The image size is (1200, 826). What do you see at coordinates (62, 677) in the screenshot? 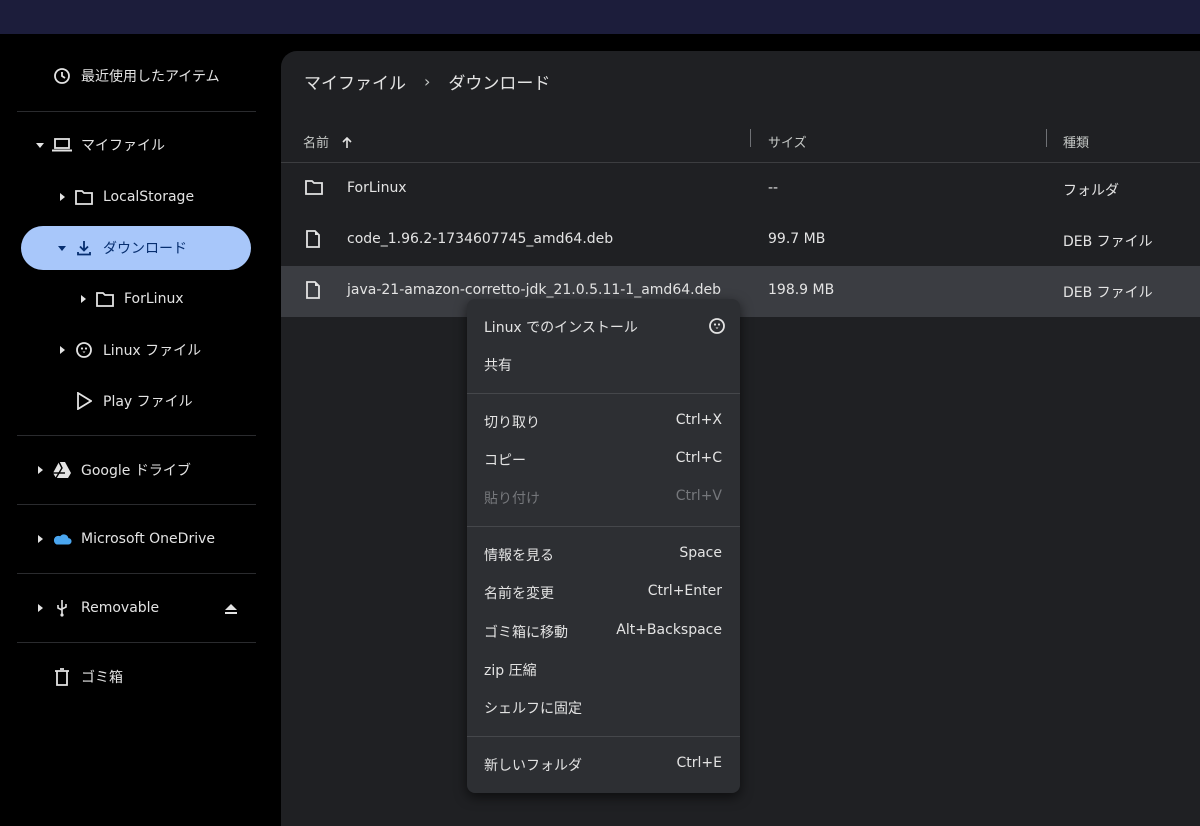
I see `trash-icon` at bounding box center [62, 677].